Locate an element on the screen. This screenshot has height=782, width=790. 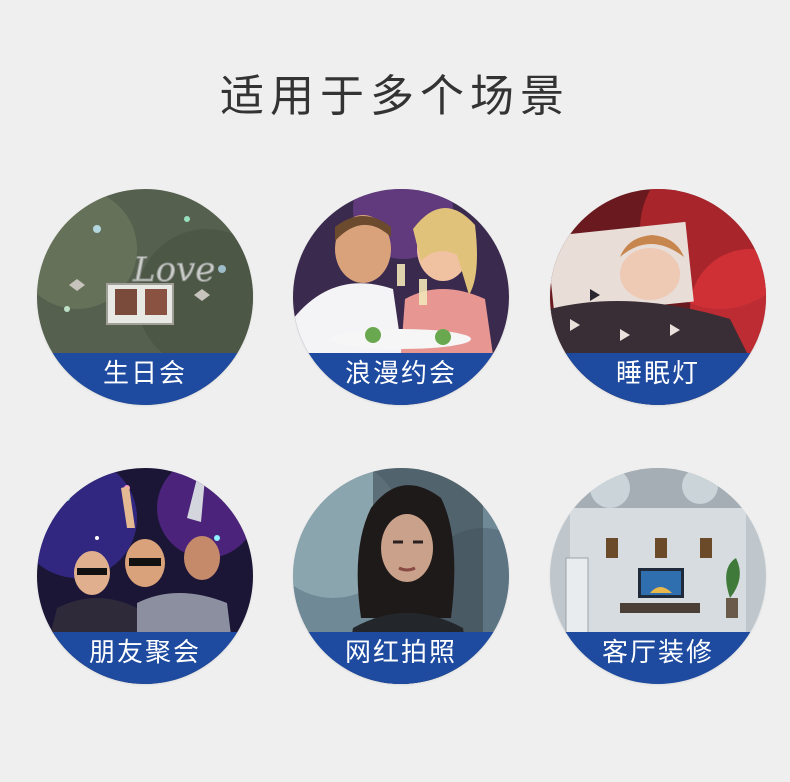
scene-label: 网红拍照 is located at coordinates (401, 658).